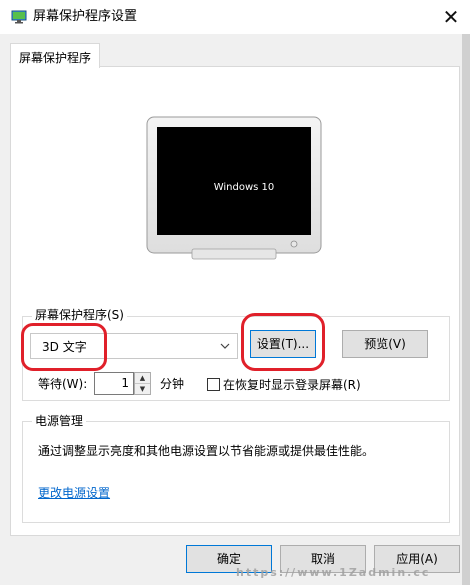 This screenshot has width=470, height=585. I want to click on background-edge, so click(466, 309).